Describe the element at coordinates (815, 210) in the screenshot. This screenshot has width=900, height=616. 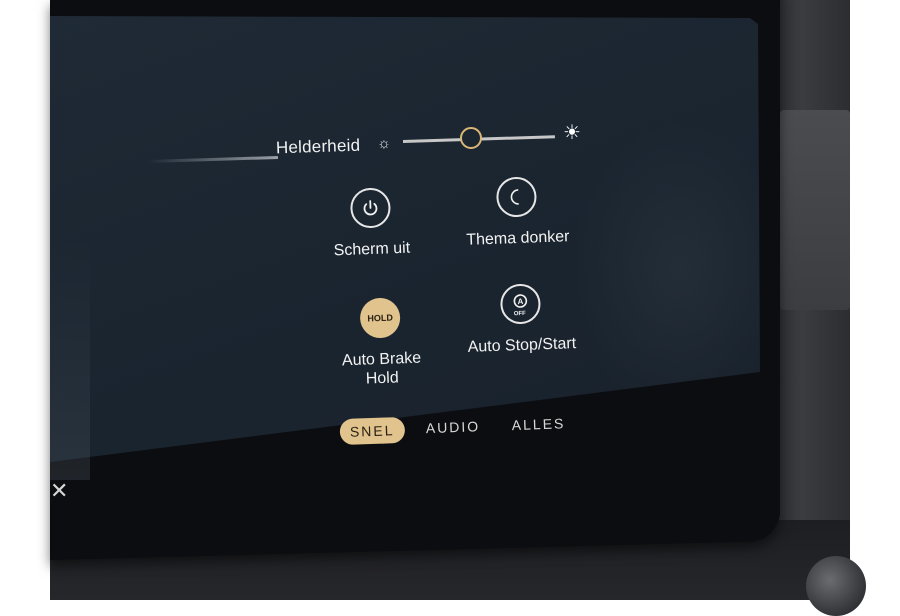
I see `dashboard-panel` at that location.